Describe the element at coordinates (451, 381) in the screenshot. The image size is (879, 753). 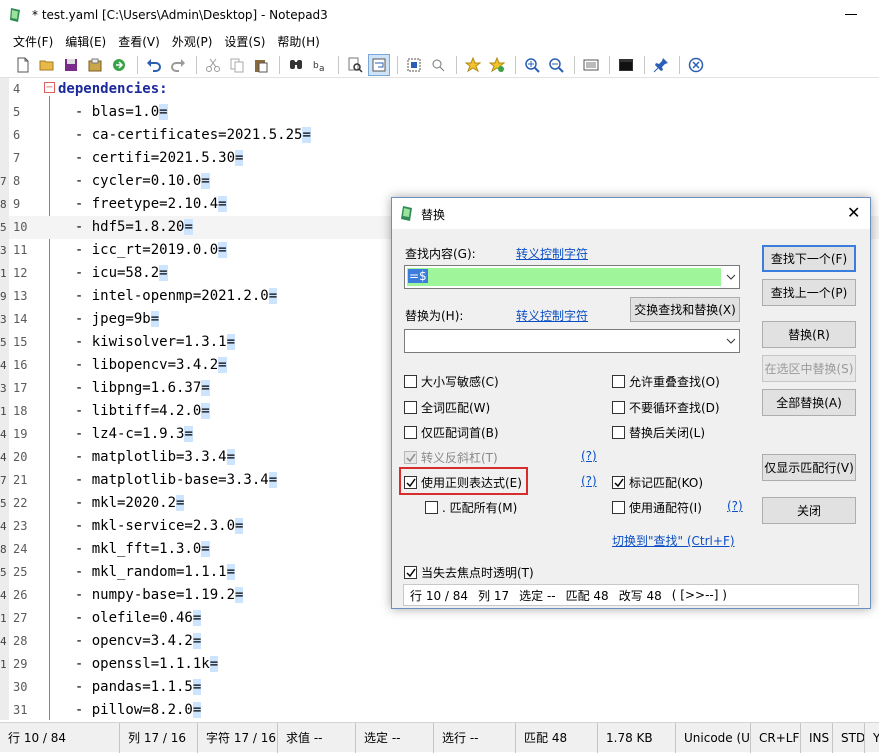
I see `match-case-checkbox: 大小写敏感(C)` at that location.